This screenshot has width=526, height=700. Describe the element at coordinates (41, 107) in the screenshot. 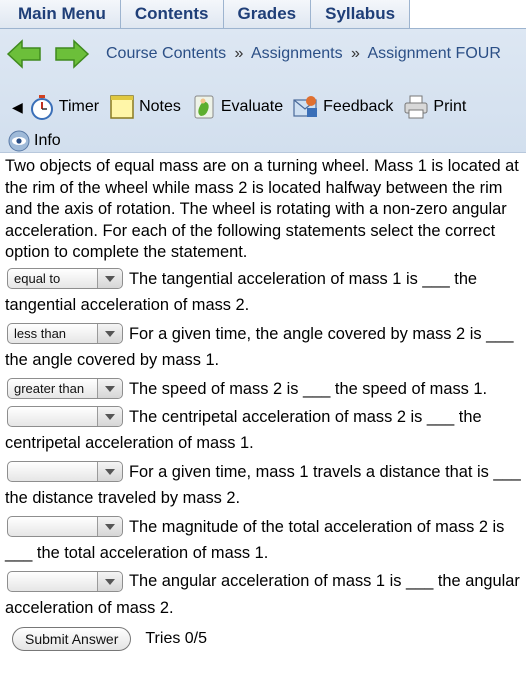

I see `stopwatch-icon` at that location.